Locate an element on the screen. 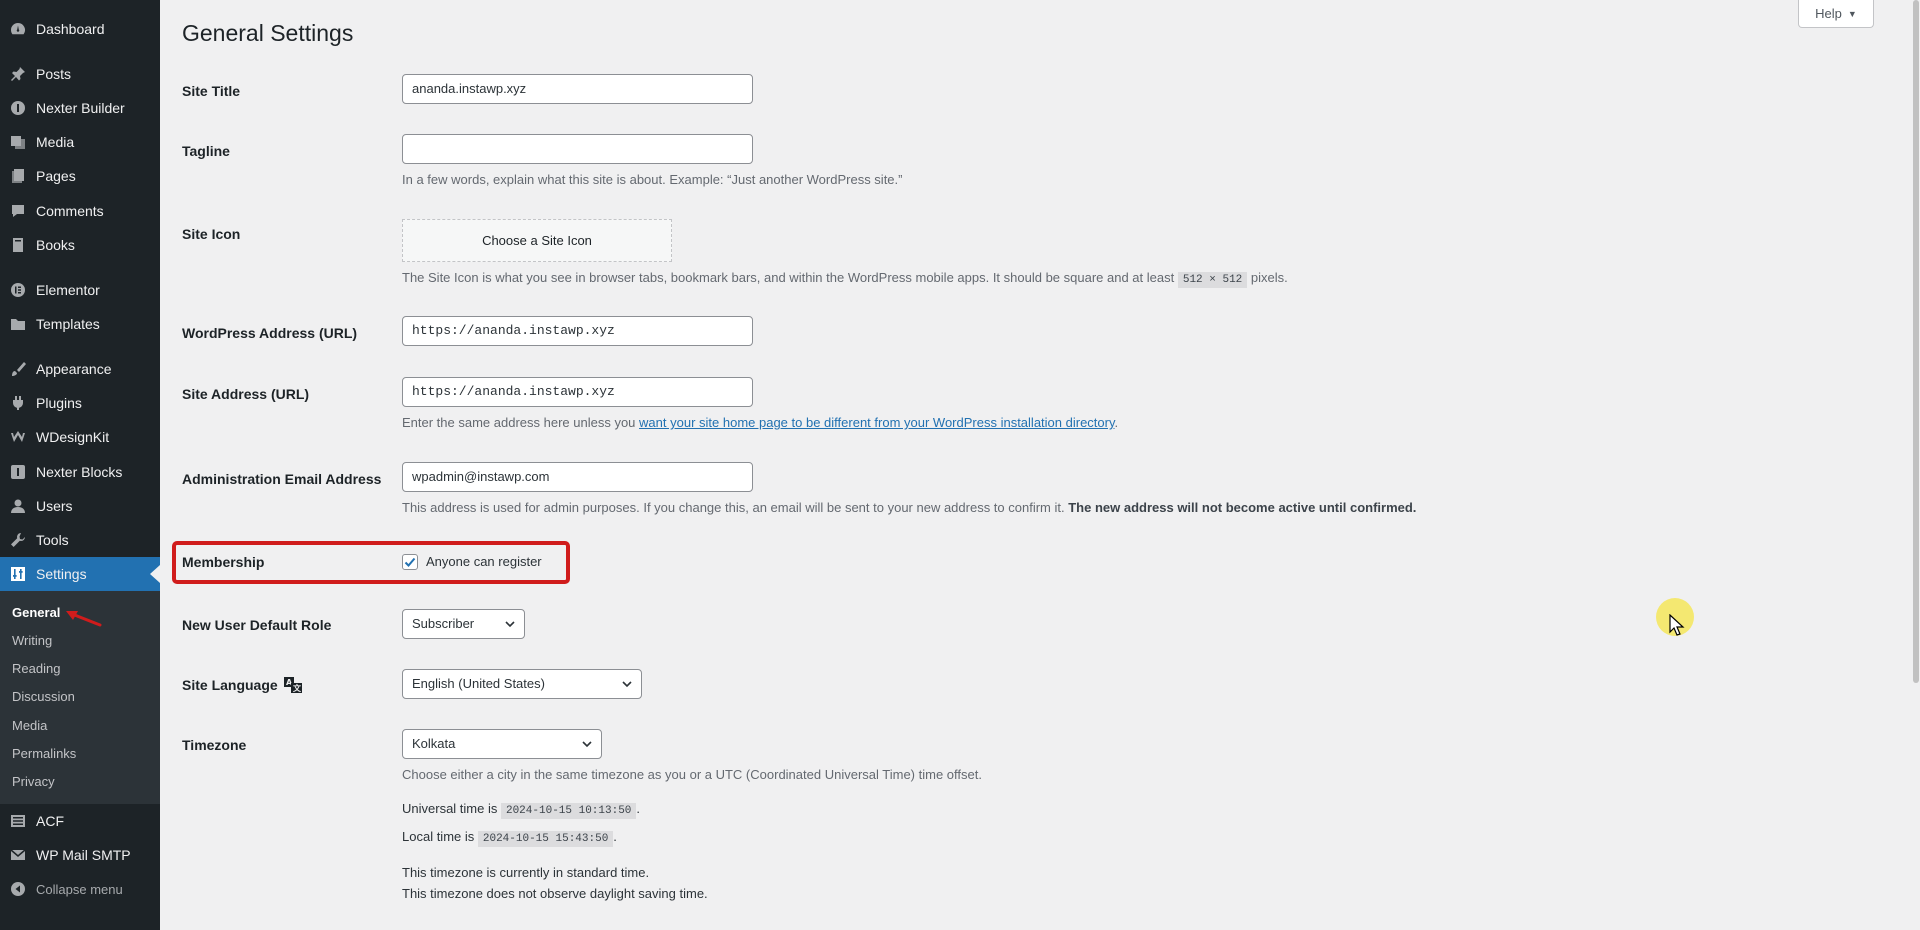 Image resolution: width=1920 pixels, height=930 pixels. sidebar-item-label: Elementor is located at coordinates (68, 290).